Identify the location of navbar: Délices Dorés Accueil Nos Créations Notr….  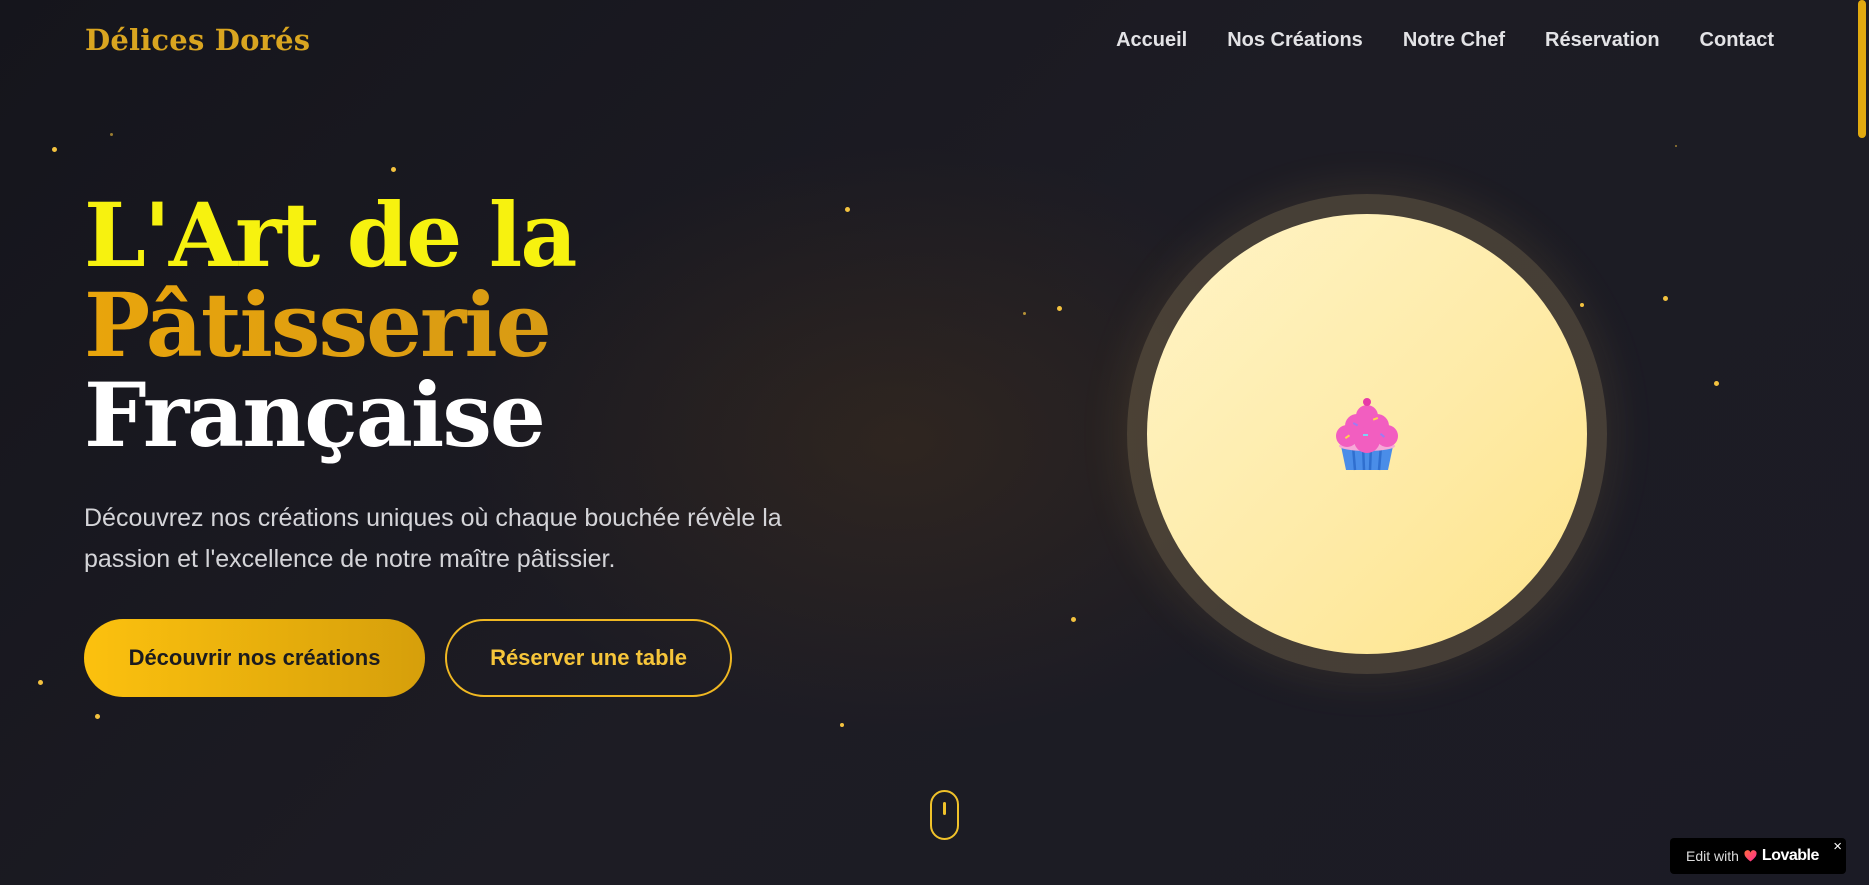
(934, 40).